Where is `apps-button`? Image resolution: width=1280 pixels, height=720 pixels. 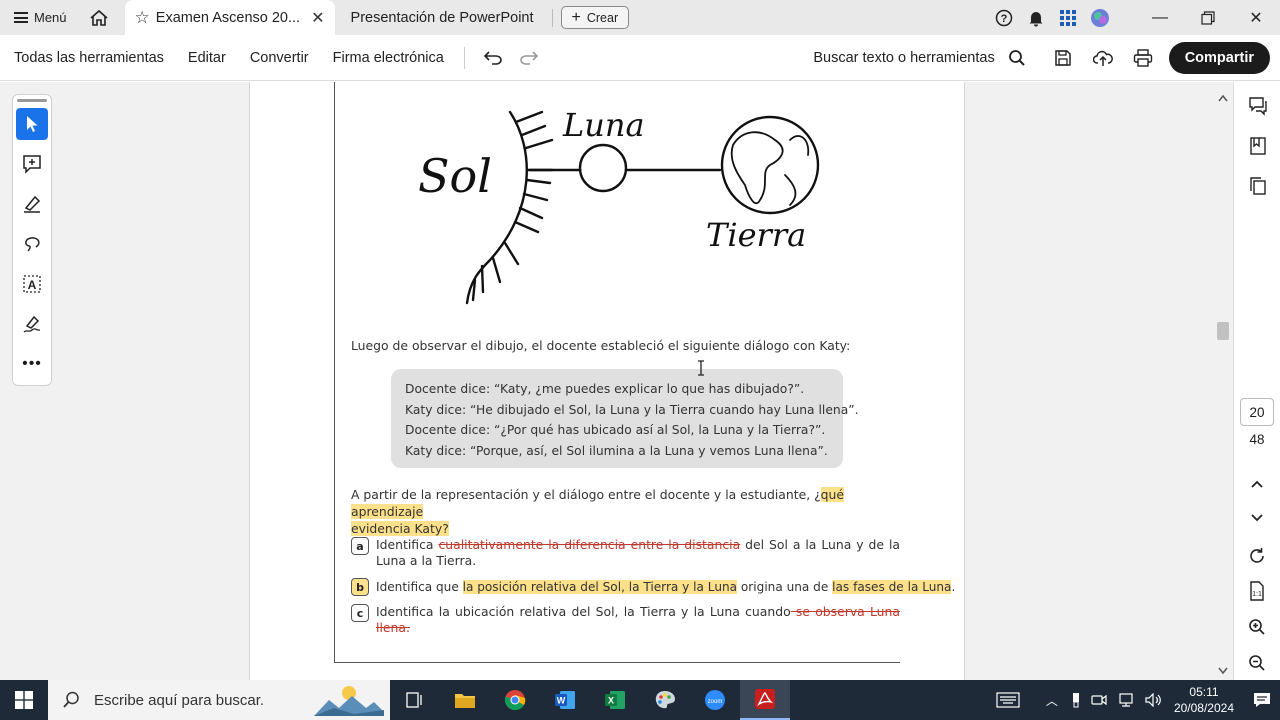
apps-button is located at coordinates (1068, 17).